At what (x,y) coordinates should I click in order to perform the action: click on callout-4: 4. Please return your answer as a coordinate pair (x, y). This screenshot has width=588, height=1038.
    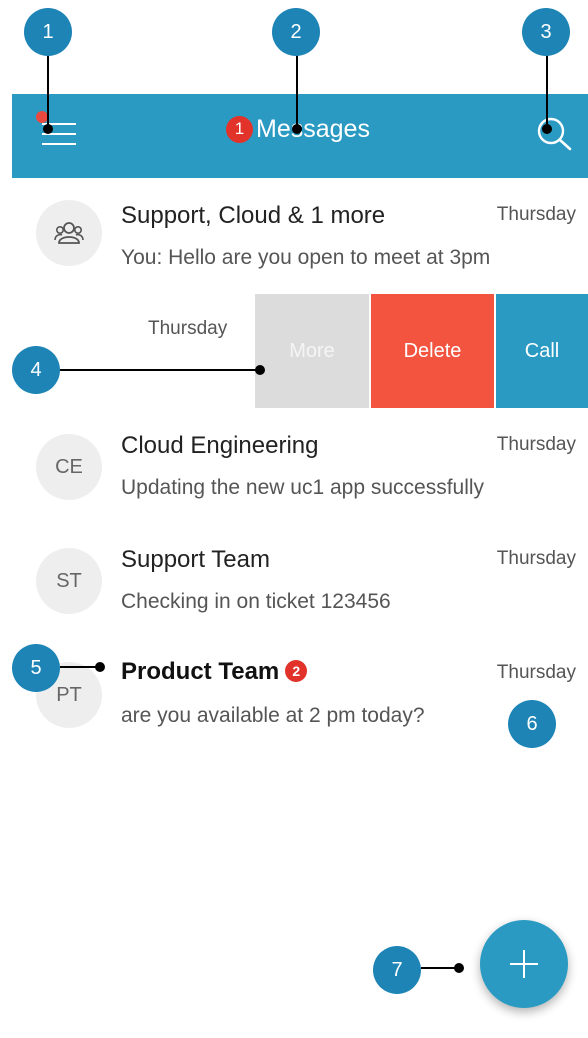
    Looking at the image, I should click on (36, 370).